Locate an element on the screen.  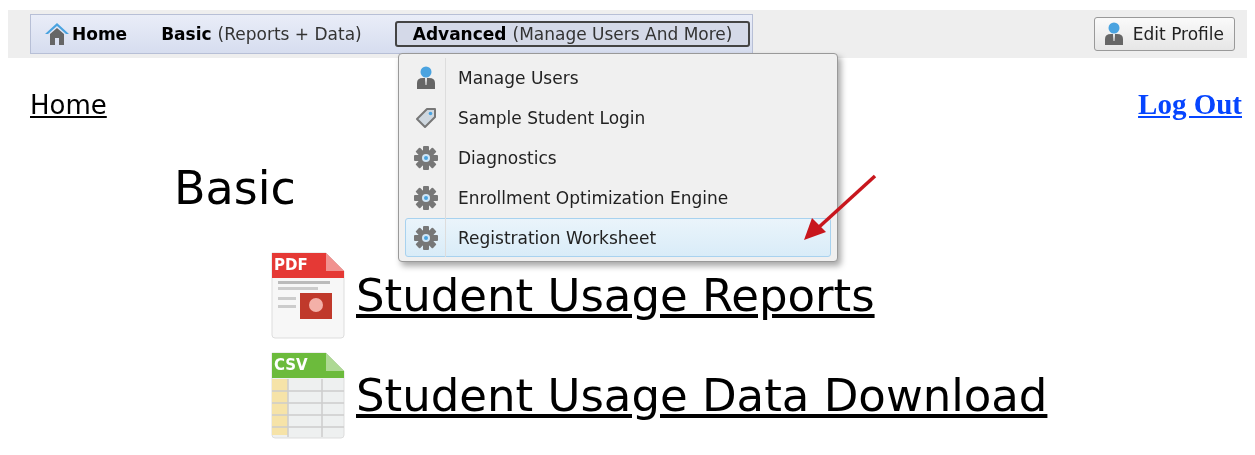
home-icon is located at coordinates (57, 34).